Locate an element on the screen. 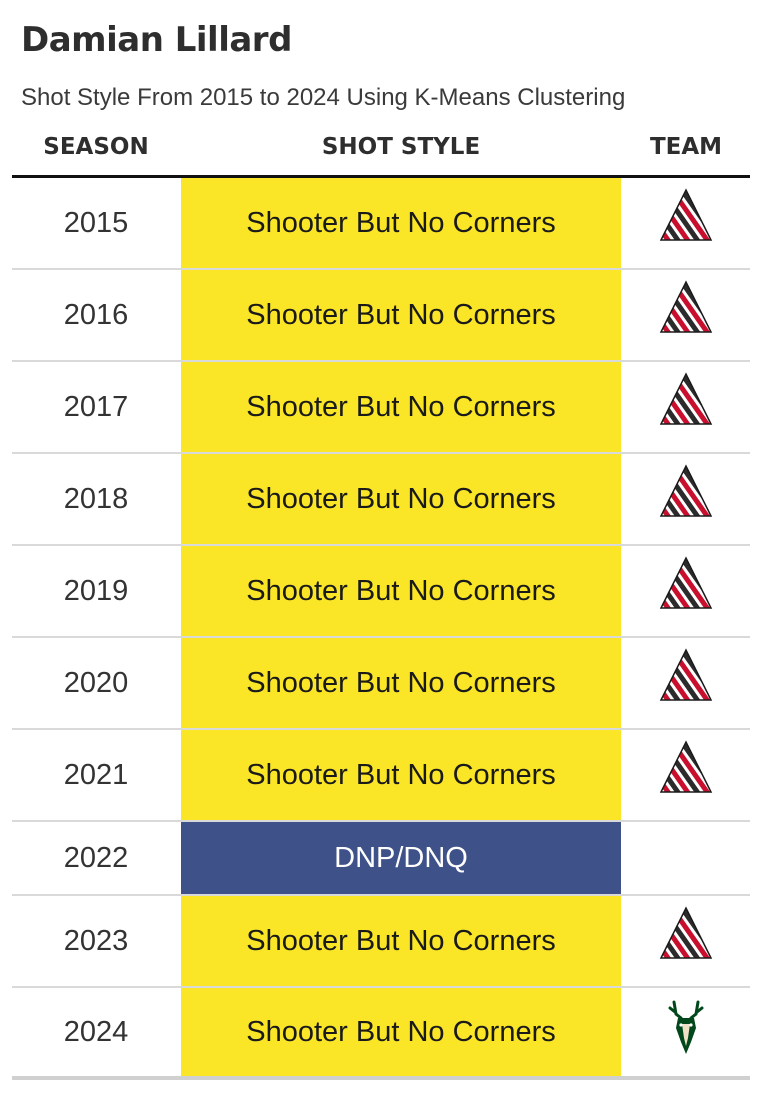  table-header: SEASON SHOT STYLE TEAM is located at coordinates (381, 152).